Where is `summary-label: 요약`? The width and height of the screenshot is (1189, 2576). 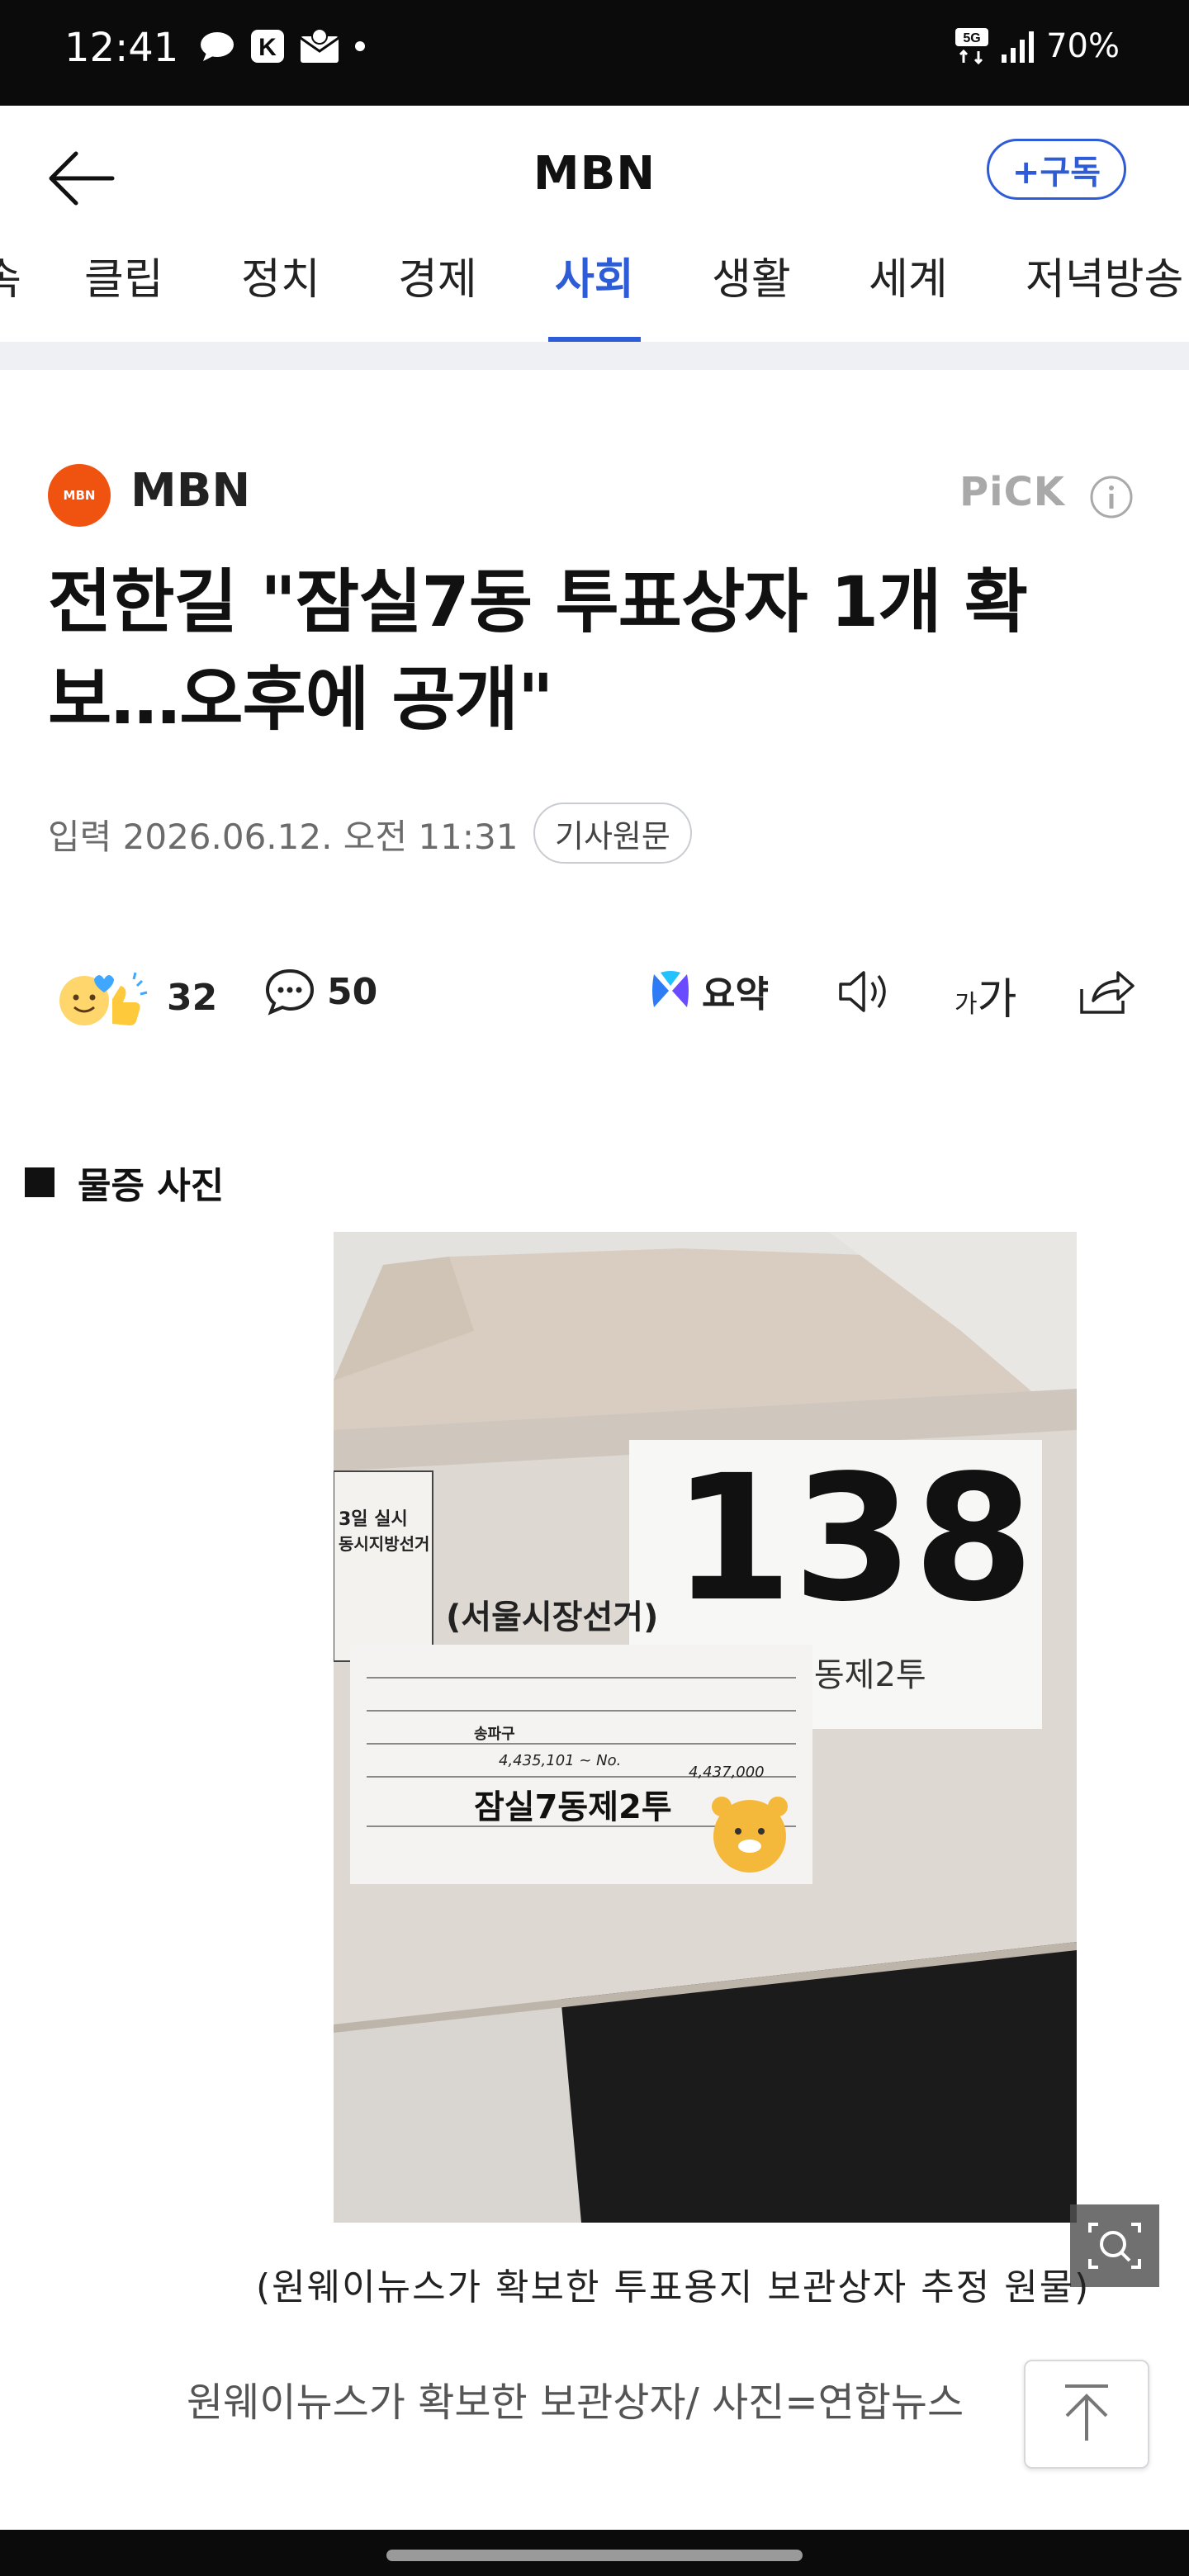 summary-label: 요약 is located at coordinates (735, 994).